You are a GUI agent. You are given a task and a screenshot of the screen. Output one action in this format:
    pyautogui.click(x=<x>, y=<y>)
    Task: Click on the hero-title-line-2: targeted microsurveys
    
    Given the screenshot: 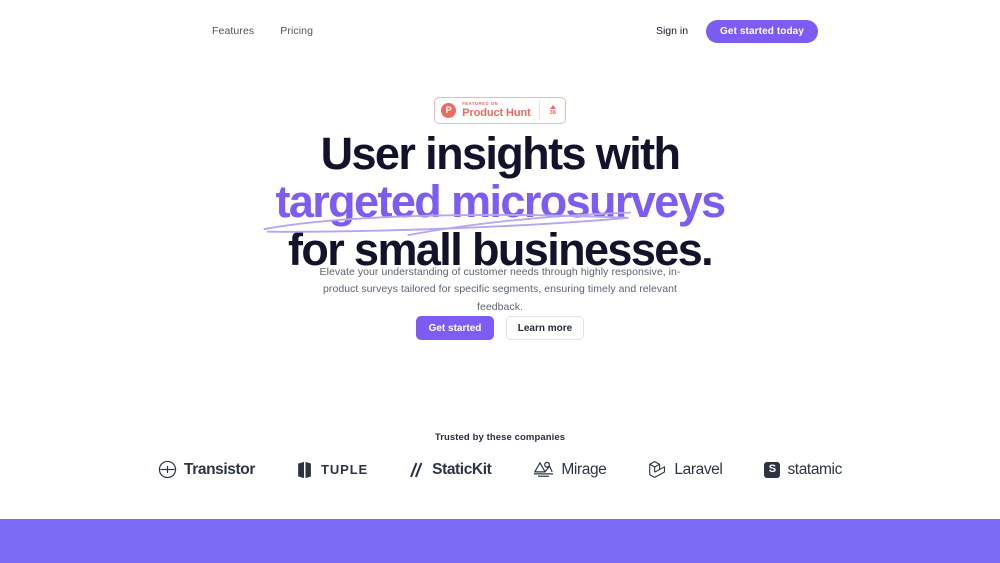 What is the action you would take?
    pyautogui.click(x=500, y=202)
    